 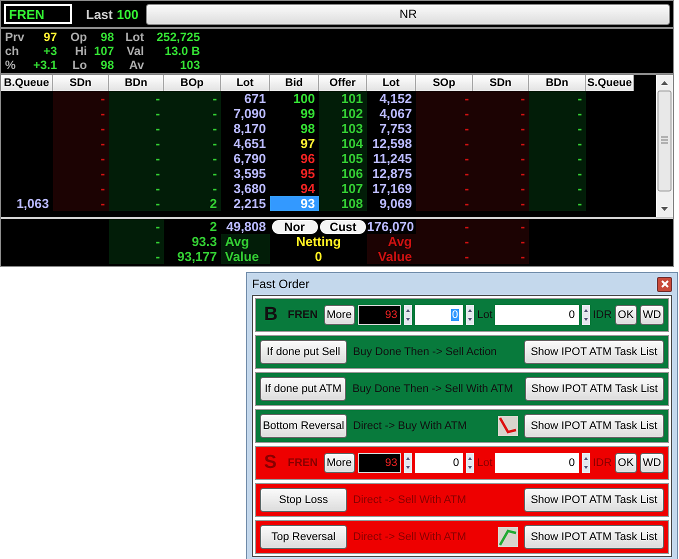 I want to click on strategy-button: If done put ATM, so click(x=303, y=389).